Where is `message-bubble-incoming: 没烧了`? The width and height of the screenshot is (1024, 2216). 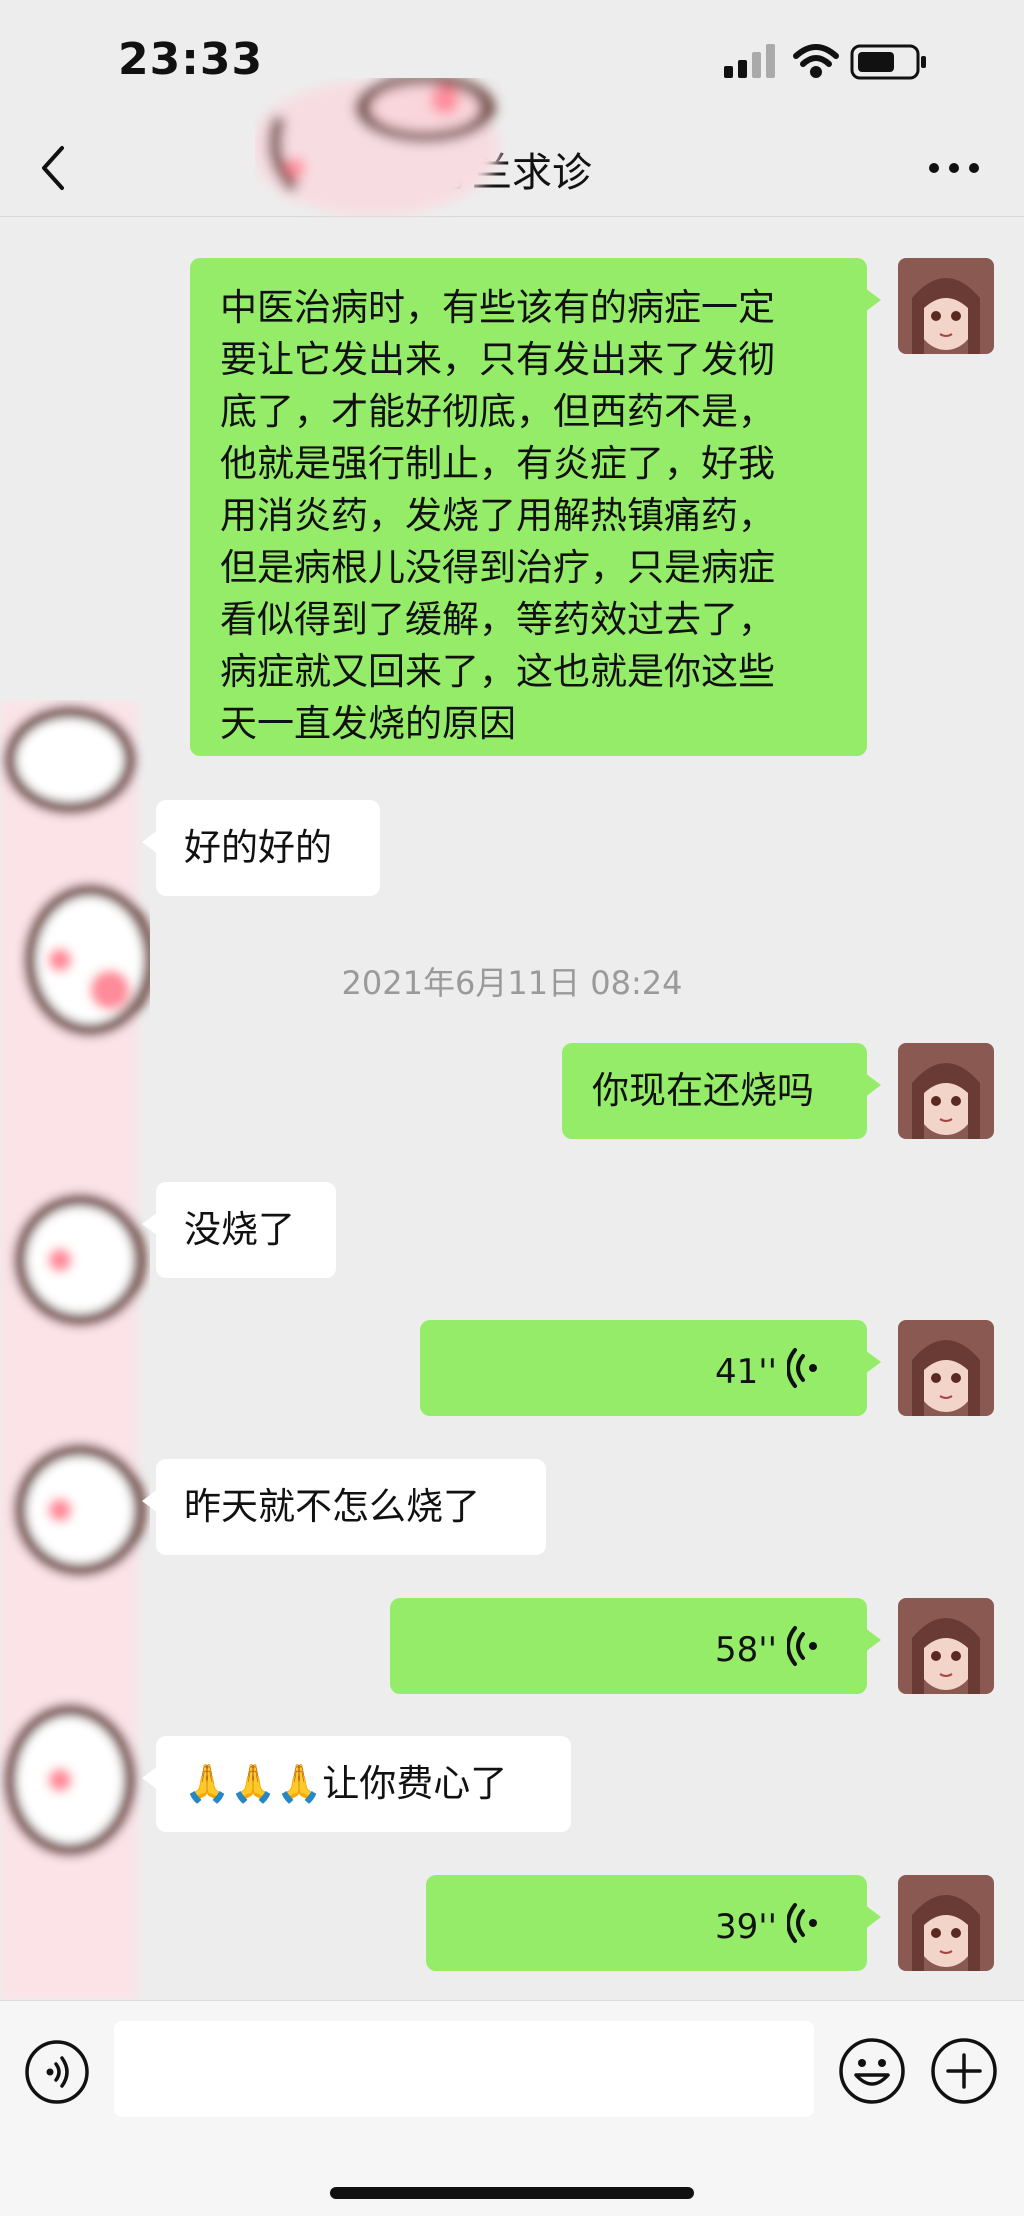 message-bubble-incoming: 没烧了 is located at coordinates (239, 1230).